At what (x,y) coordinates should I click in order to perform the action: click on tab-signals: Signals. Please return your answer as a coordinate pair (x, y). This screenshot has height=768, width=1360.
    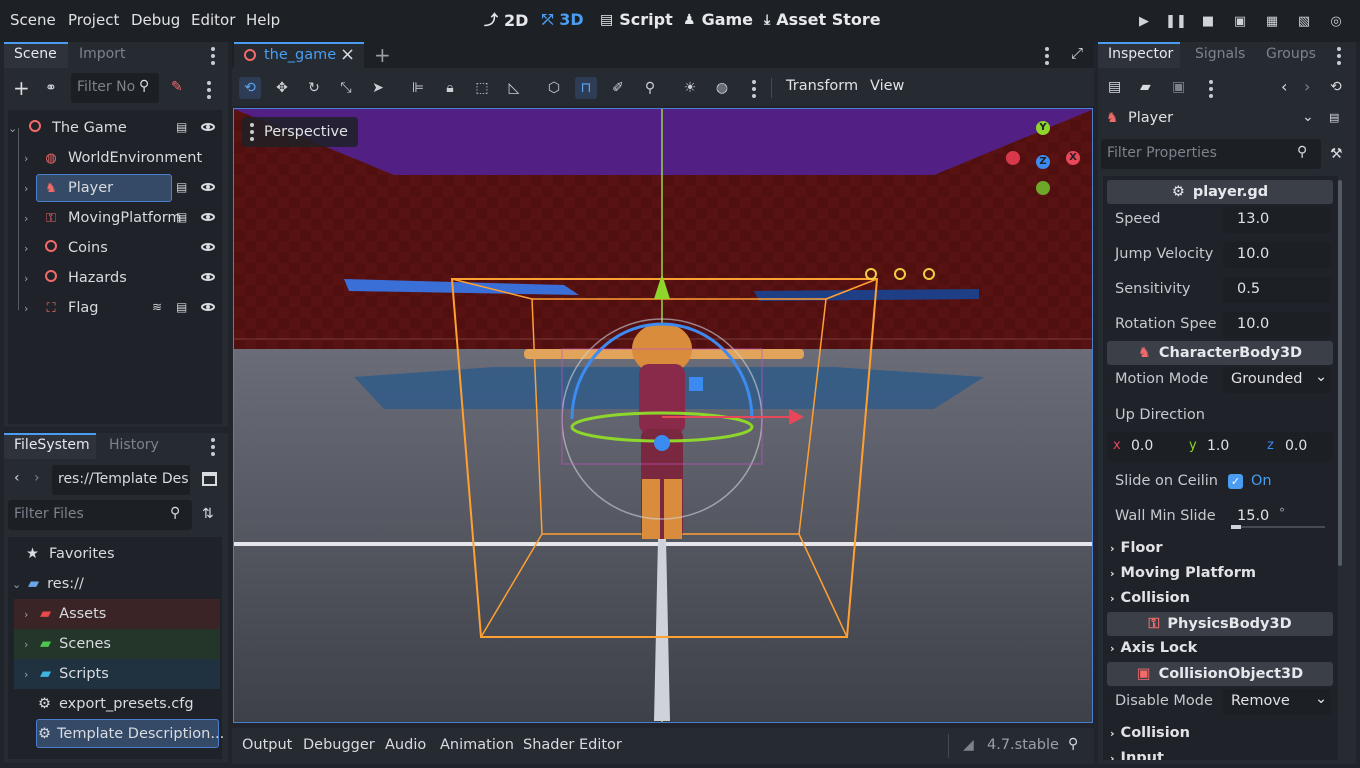
    Looking at the image, I should click on (1220, 54).